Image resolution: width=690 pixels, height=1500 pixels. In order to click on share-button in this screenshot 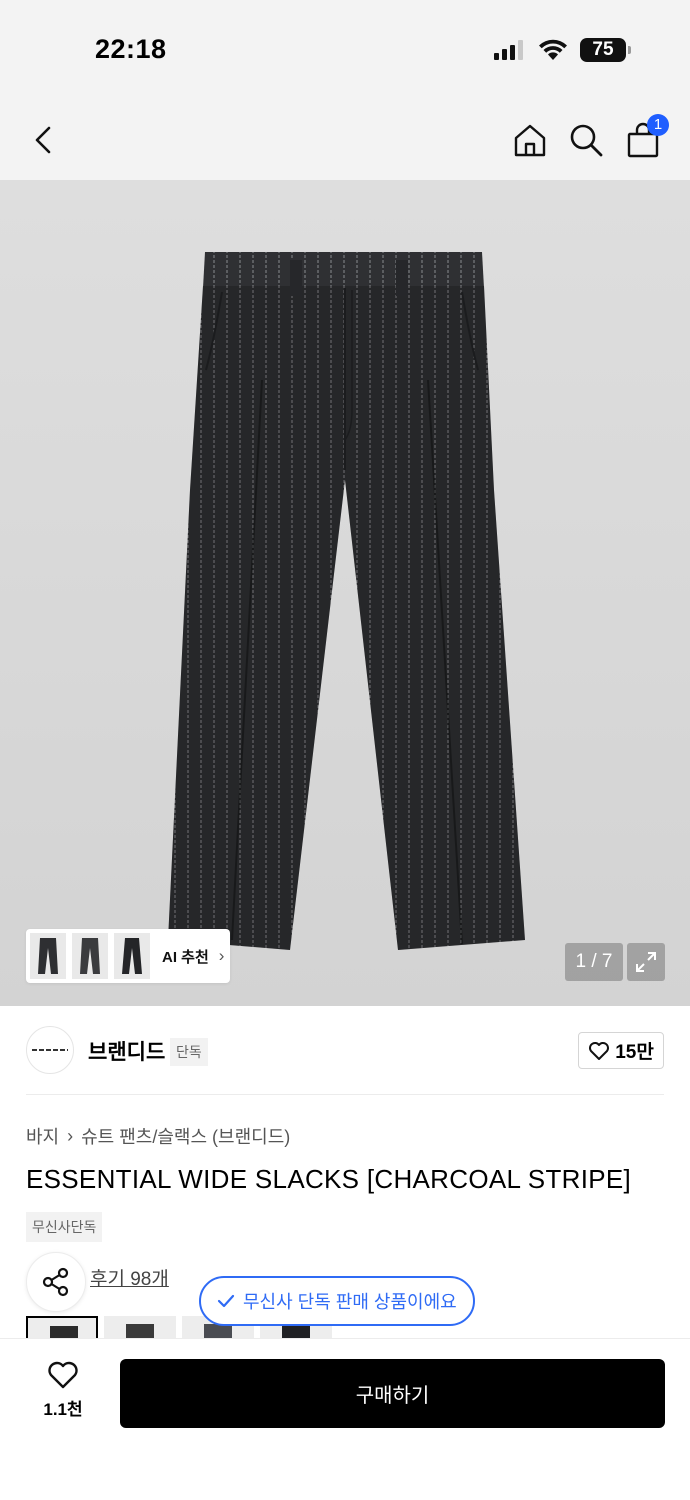, I will do `click(56, 1282)`.